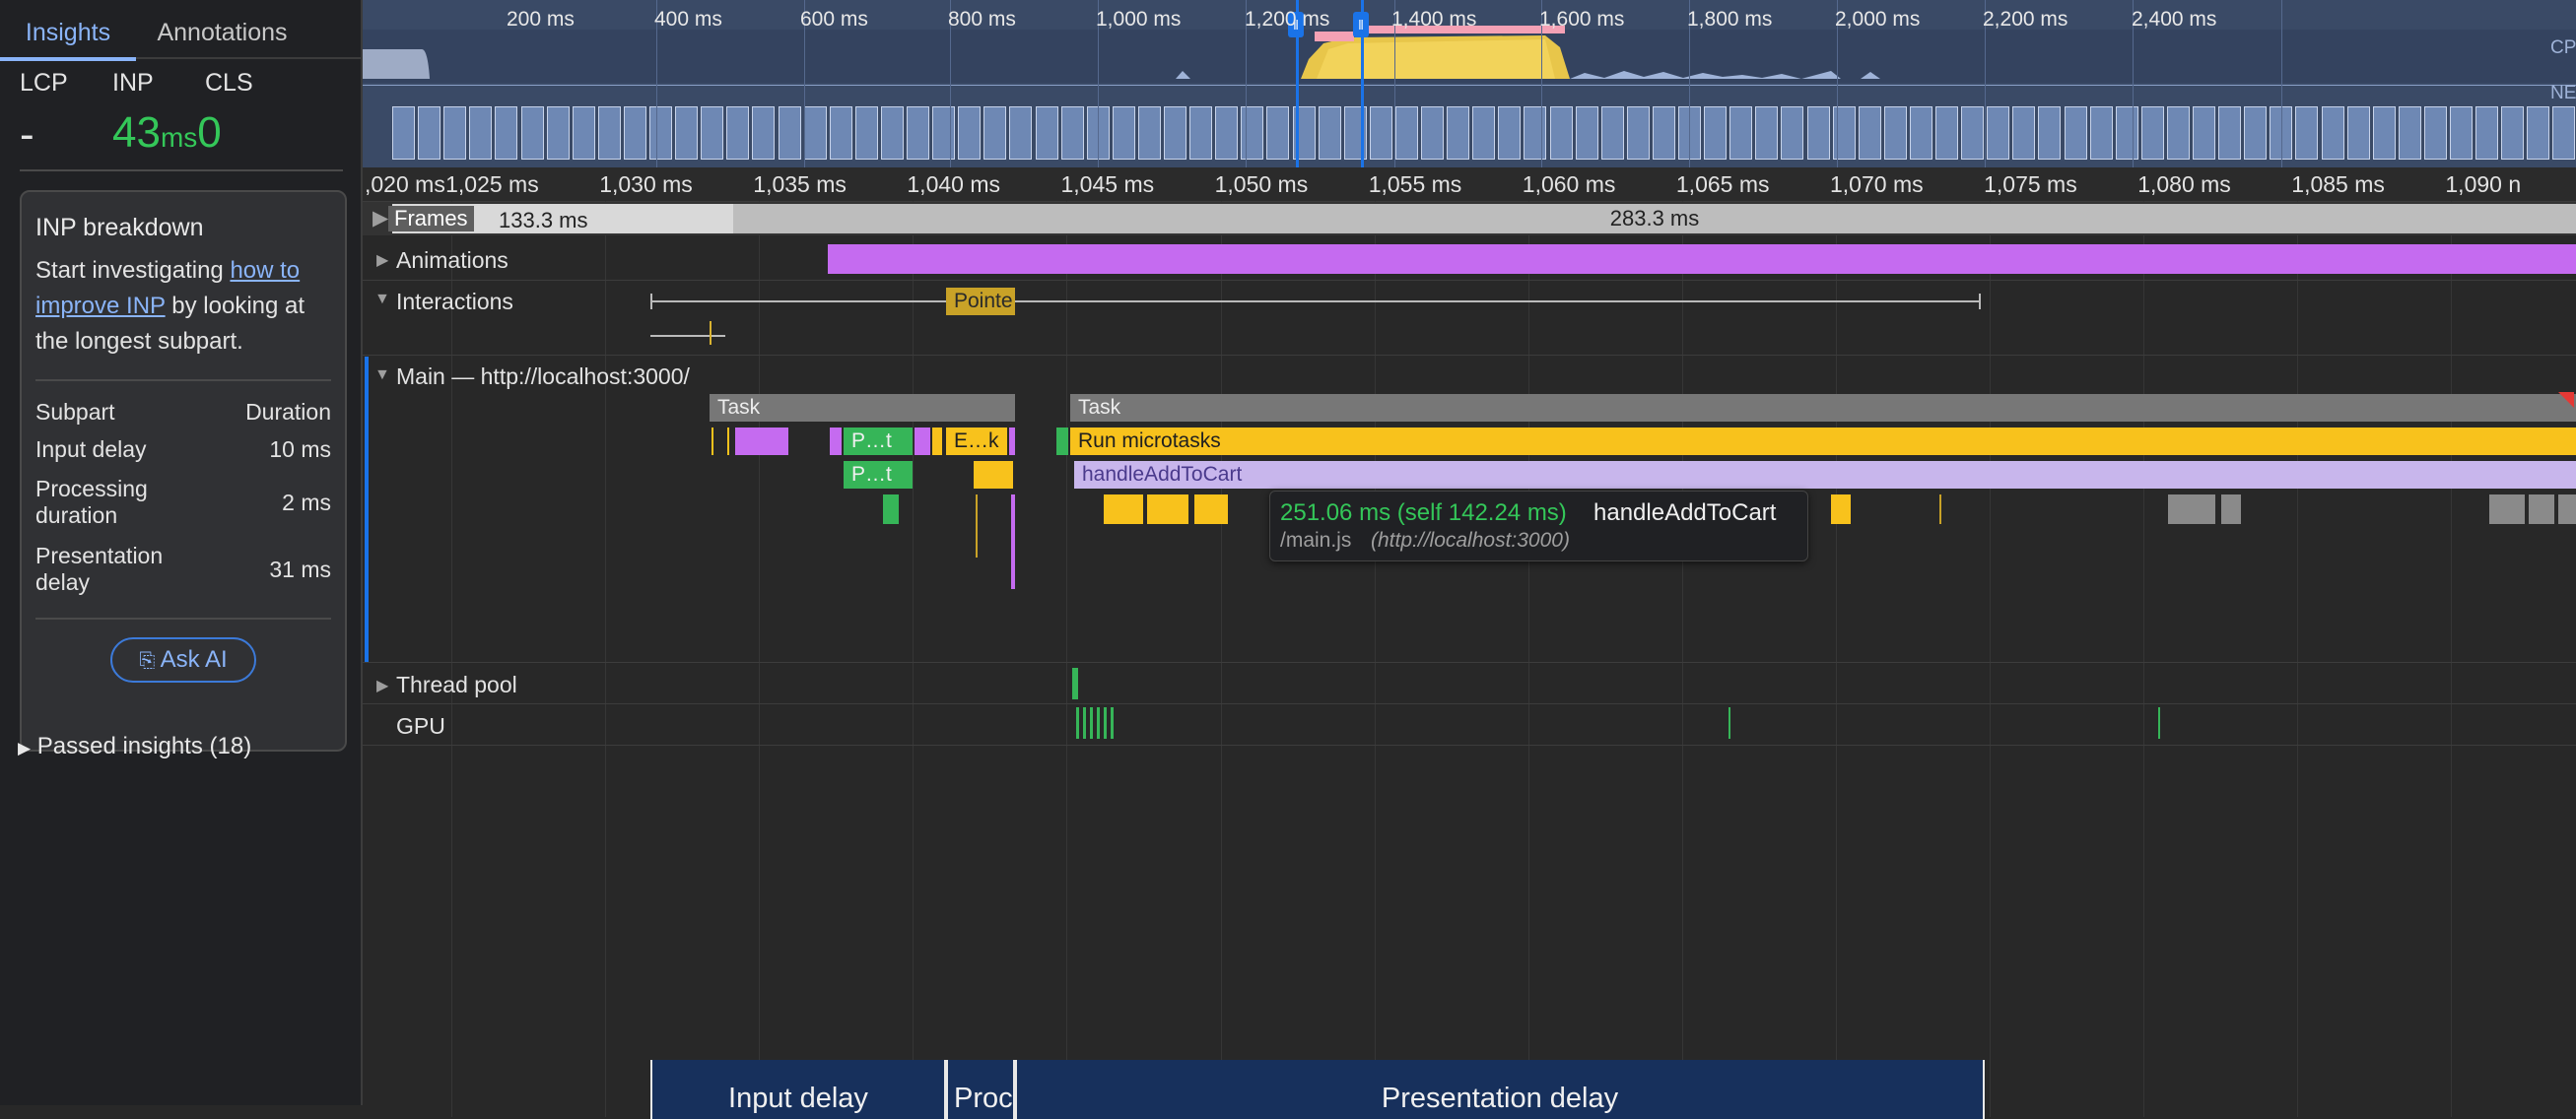 This screenshot has width=2576, height=1119. Describe the element at coordinates (183, 660) in the screenshot. I see `ask-ai-button: ⎘ Ask AI` at that location.